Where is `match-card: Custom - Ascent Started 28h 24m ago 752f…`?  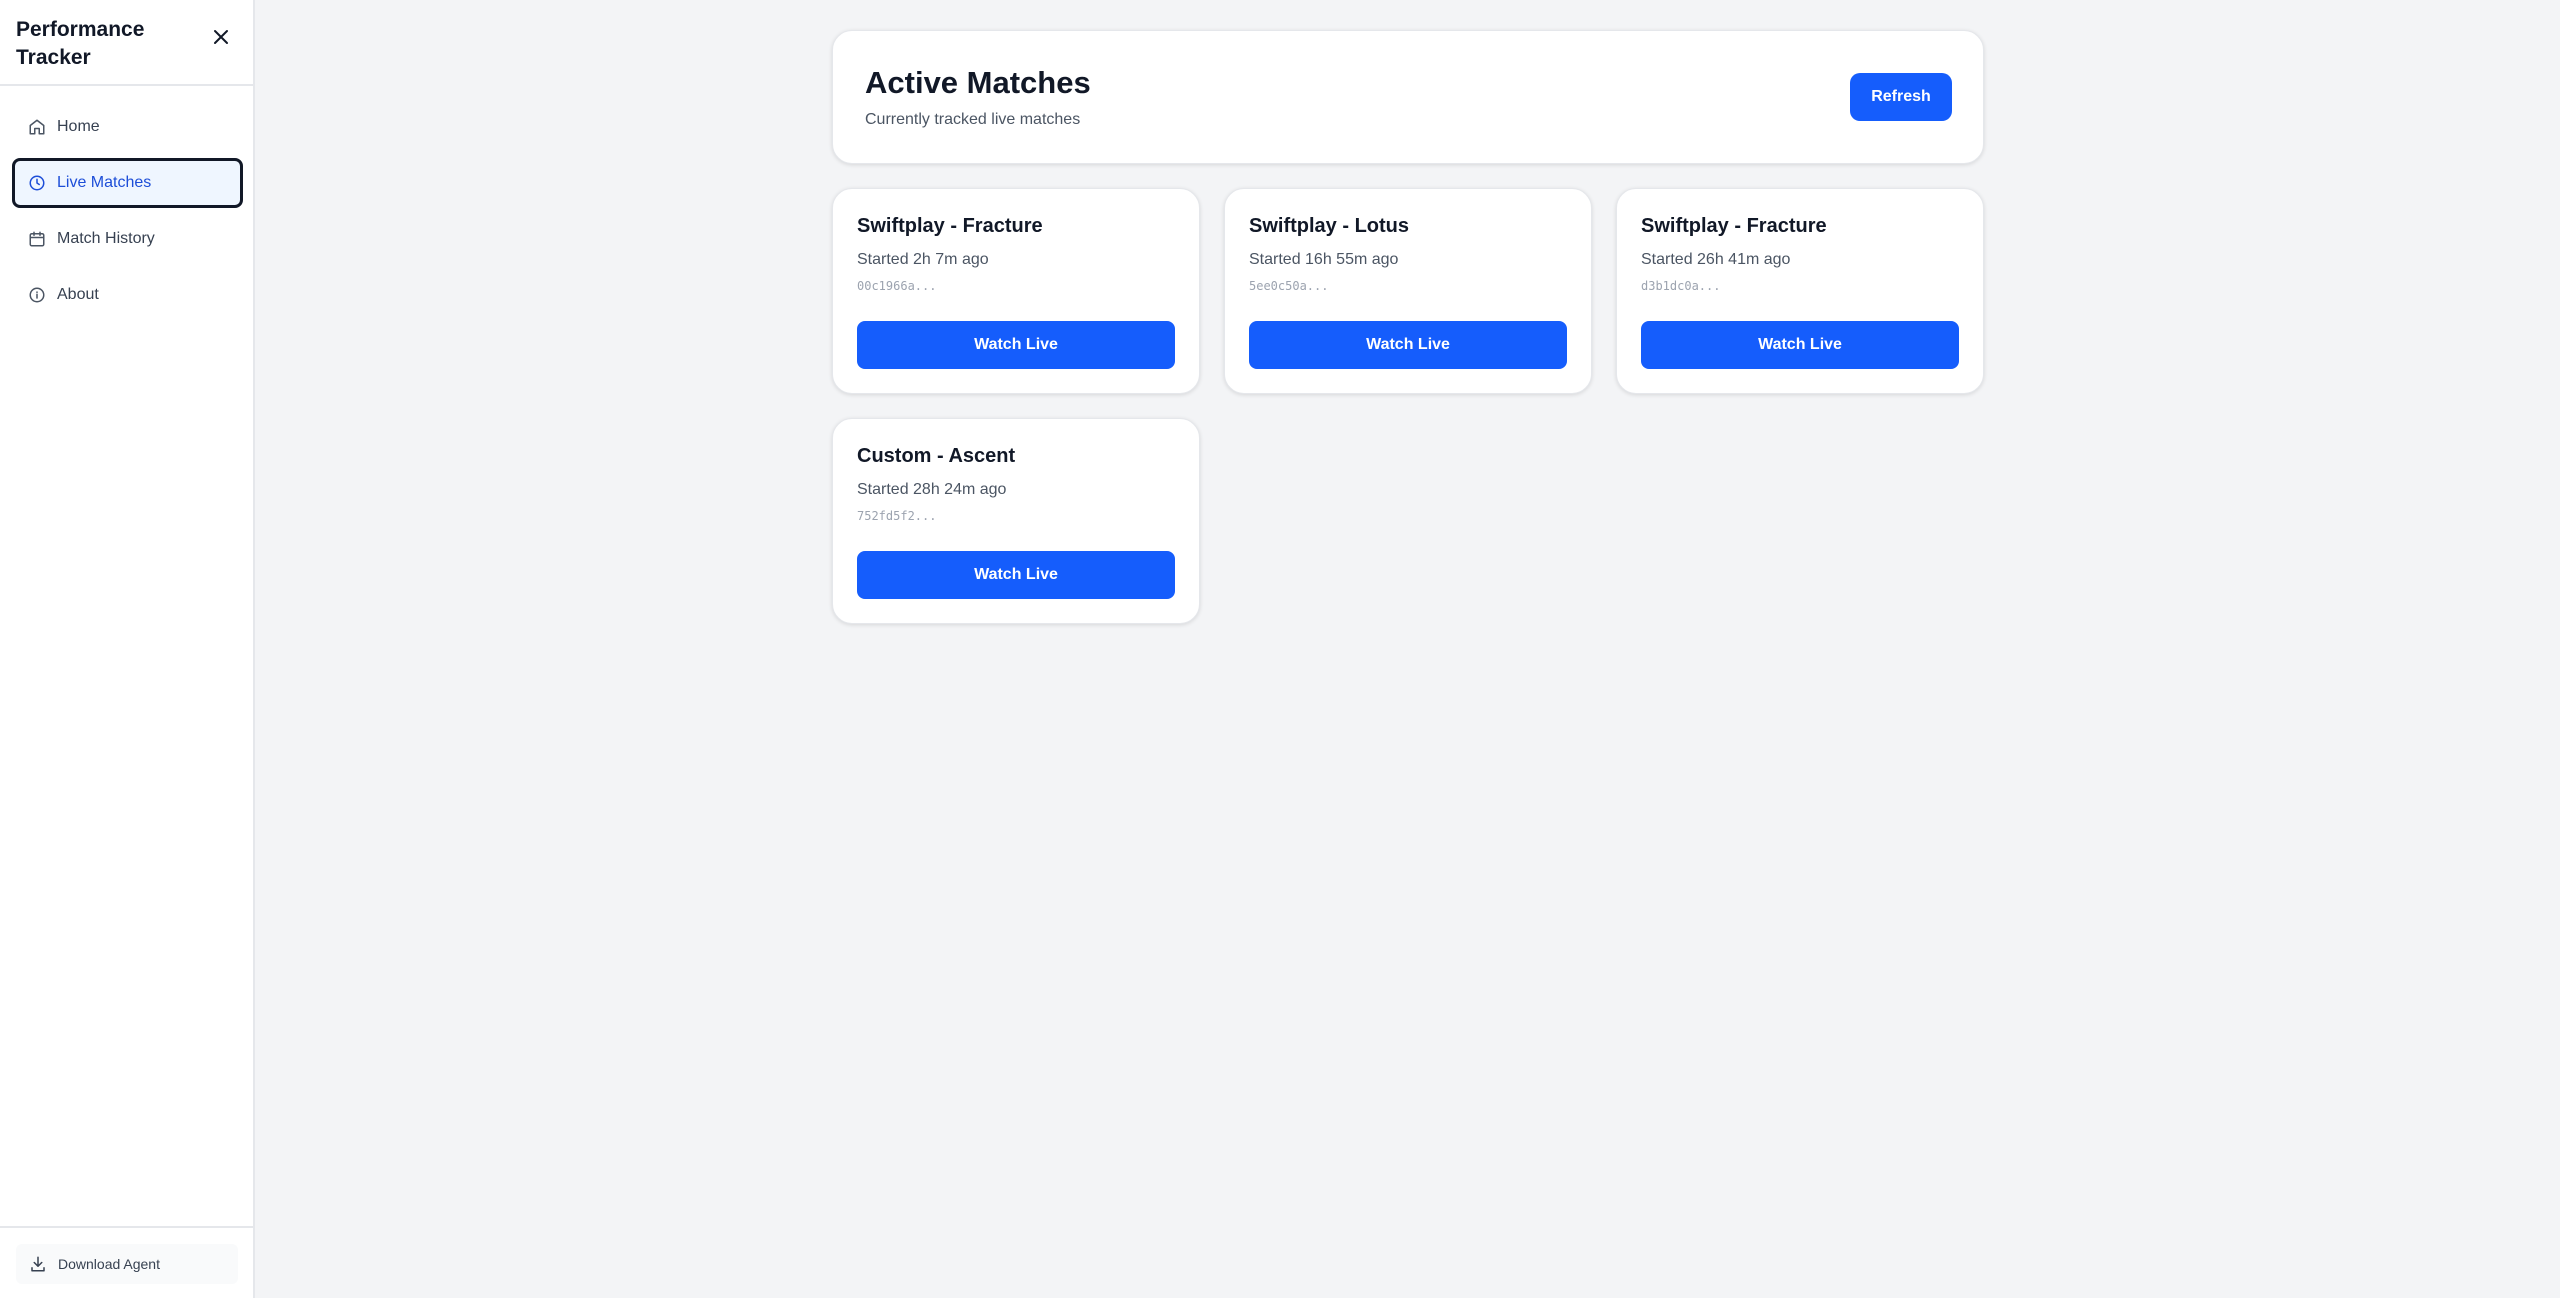 match-card: Custom - Ascent Started 28h 24m ago 752f… is located at coordinates (1016, 521).